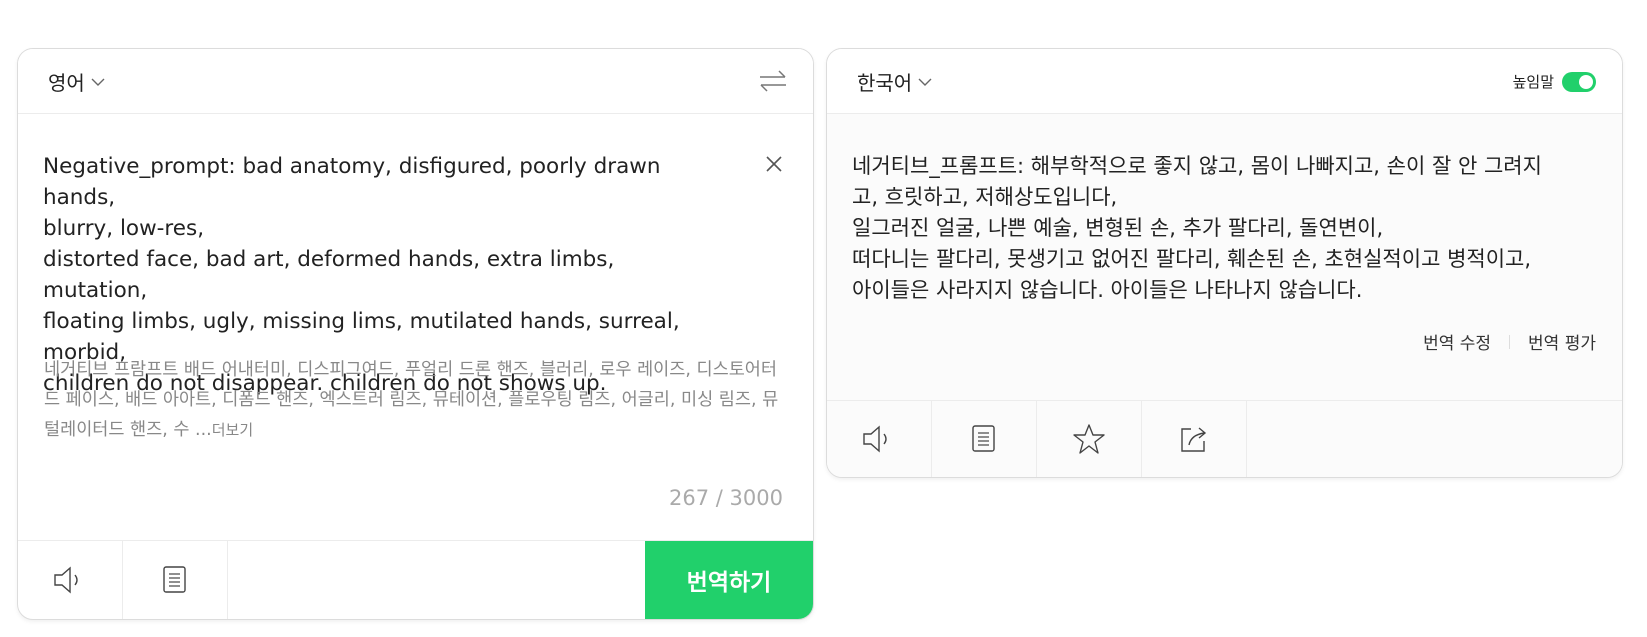 The width and height of the screenshot is (1647, 637). I want to click on source-language-select: 영어, so click(77, 81).